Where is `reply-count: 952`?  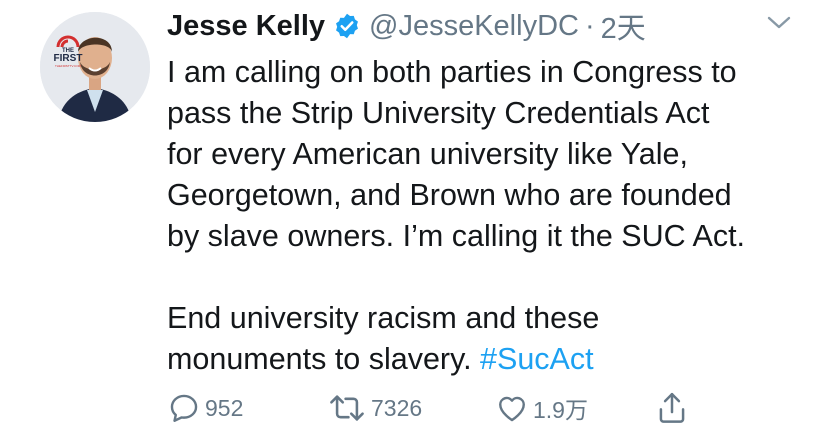 reply-count: 952 is located at coordinates (224, 407).